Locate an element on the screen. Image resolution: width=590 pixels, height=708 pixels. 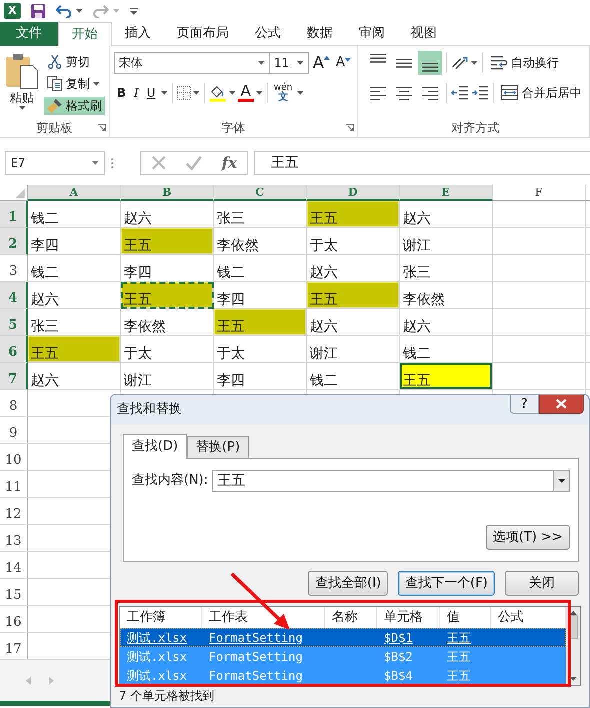
font-name-dropdown: 宋体 is located at coordinates (192, 63).